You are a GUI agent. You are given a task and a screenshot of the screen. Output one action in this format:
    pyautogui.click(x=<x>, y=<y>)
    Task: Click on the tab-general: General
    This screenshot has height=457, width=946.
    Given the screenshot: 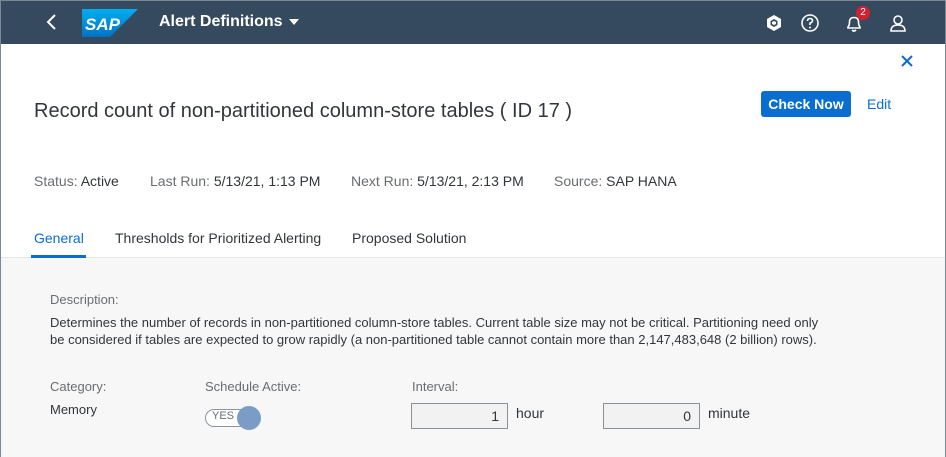 What is the action you would take?
    pyautogui.click(x=59, y=238)
    